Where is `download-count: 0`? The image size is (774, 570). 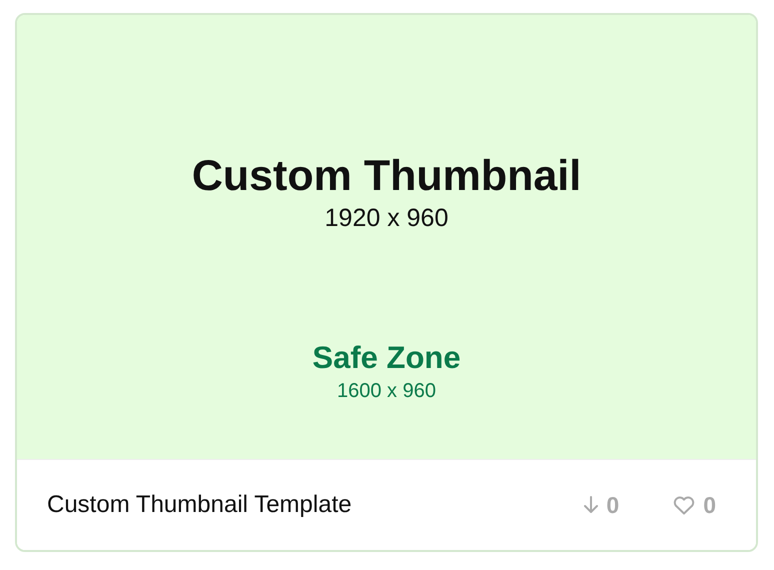 download-count: 0 is located at coordinates (613, 505).